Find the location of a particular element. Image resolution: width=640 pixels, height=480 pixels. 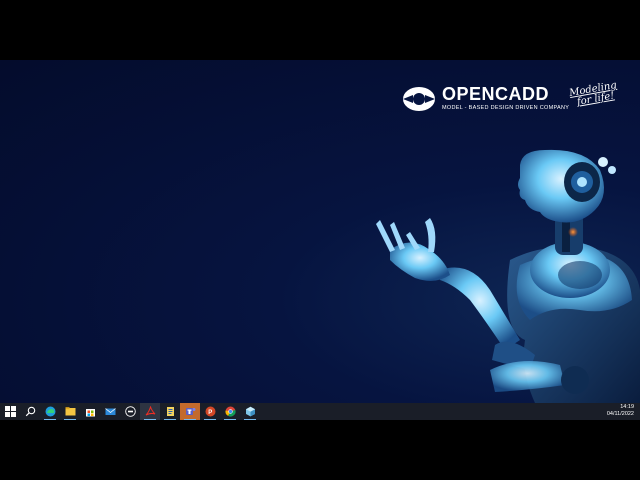

taskbar-app-file-explorer is located at coordinates (70, 411).